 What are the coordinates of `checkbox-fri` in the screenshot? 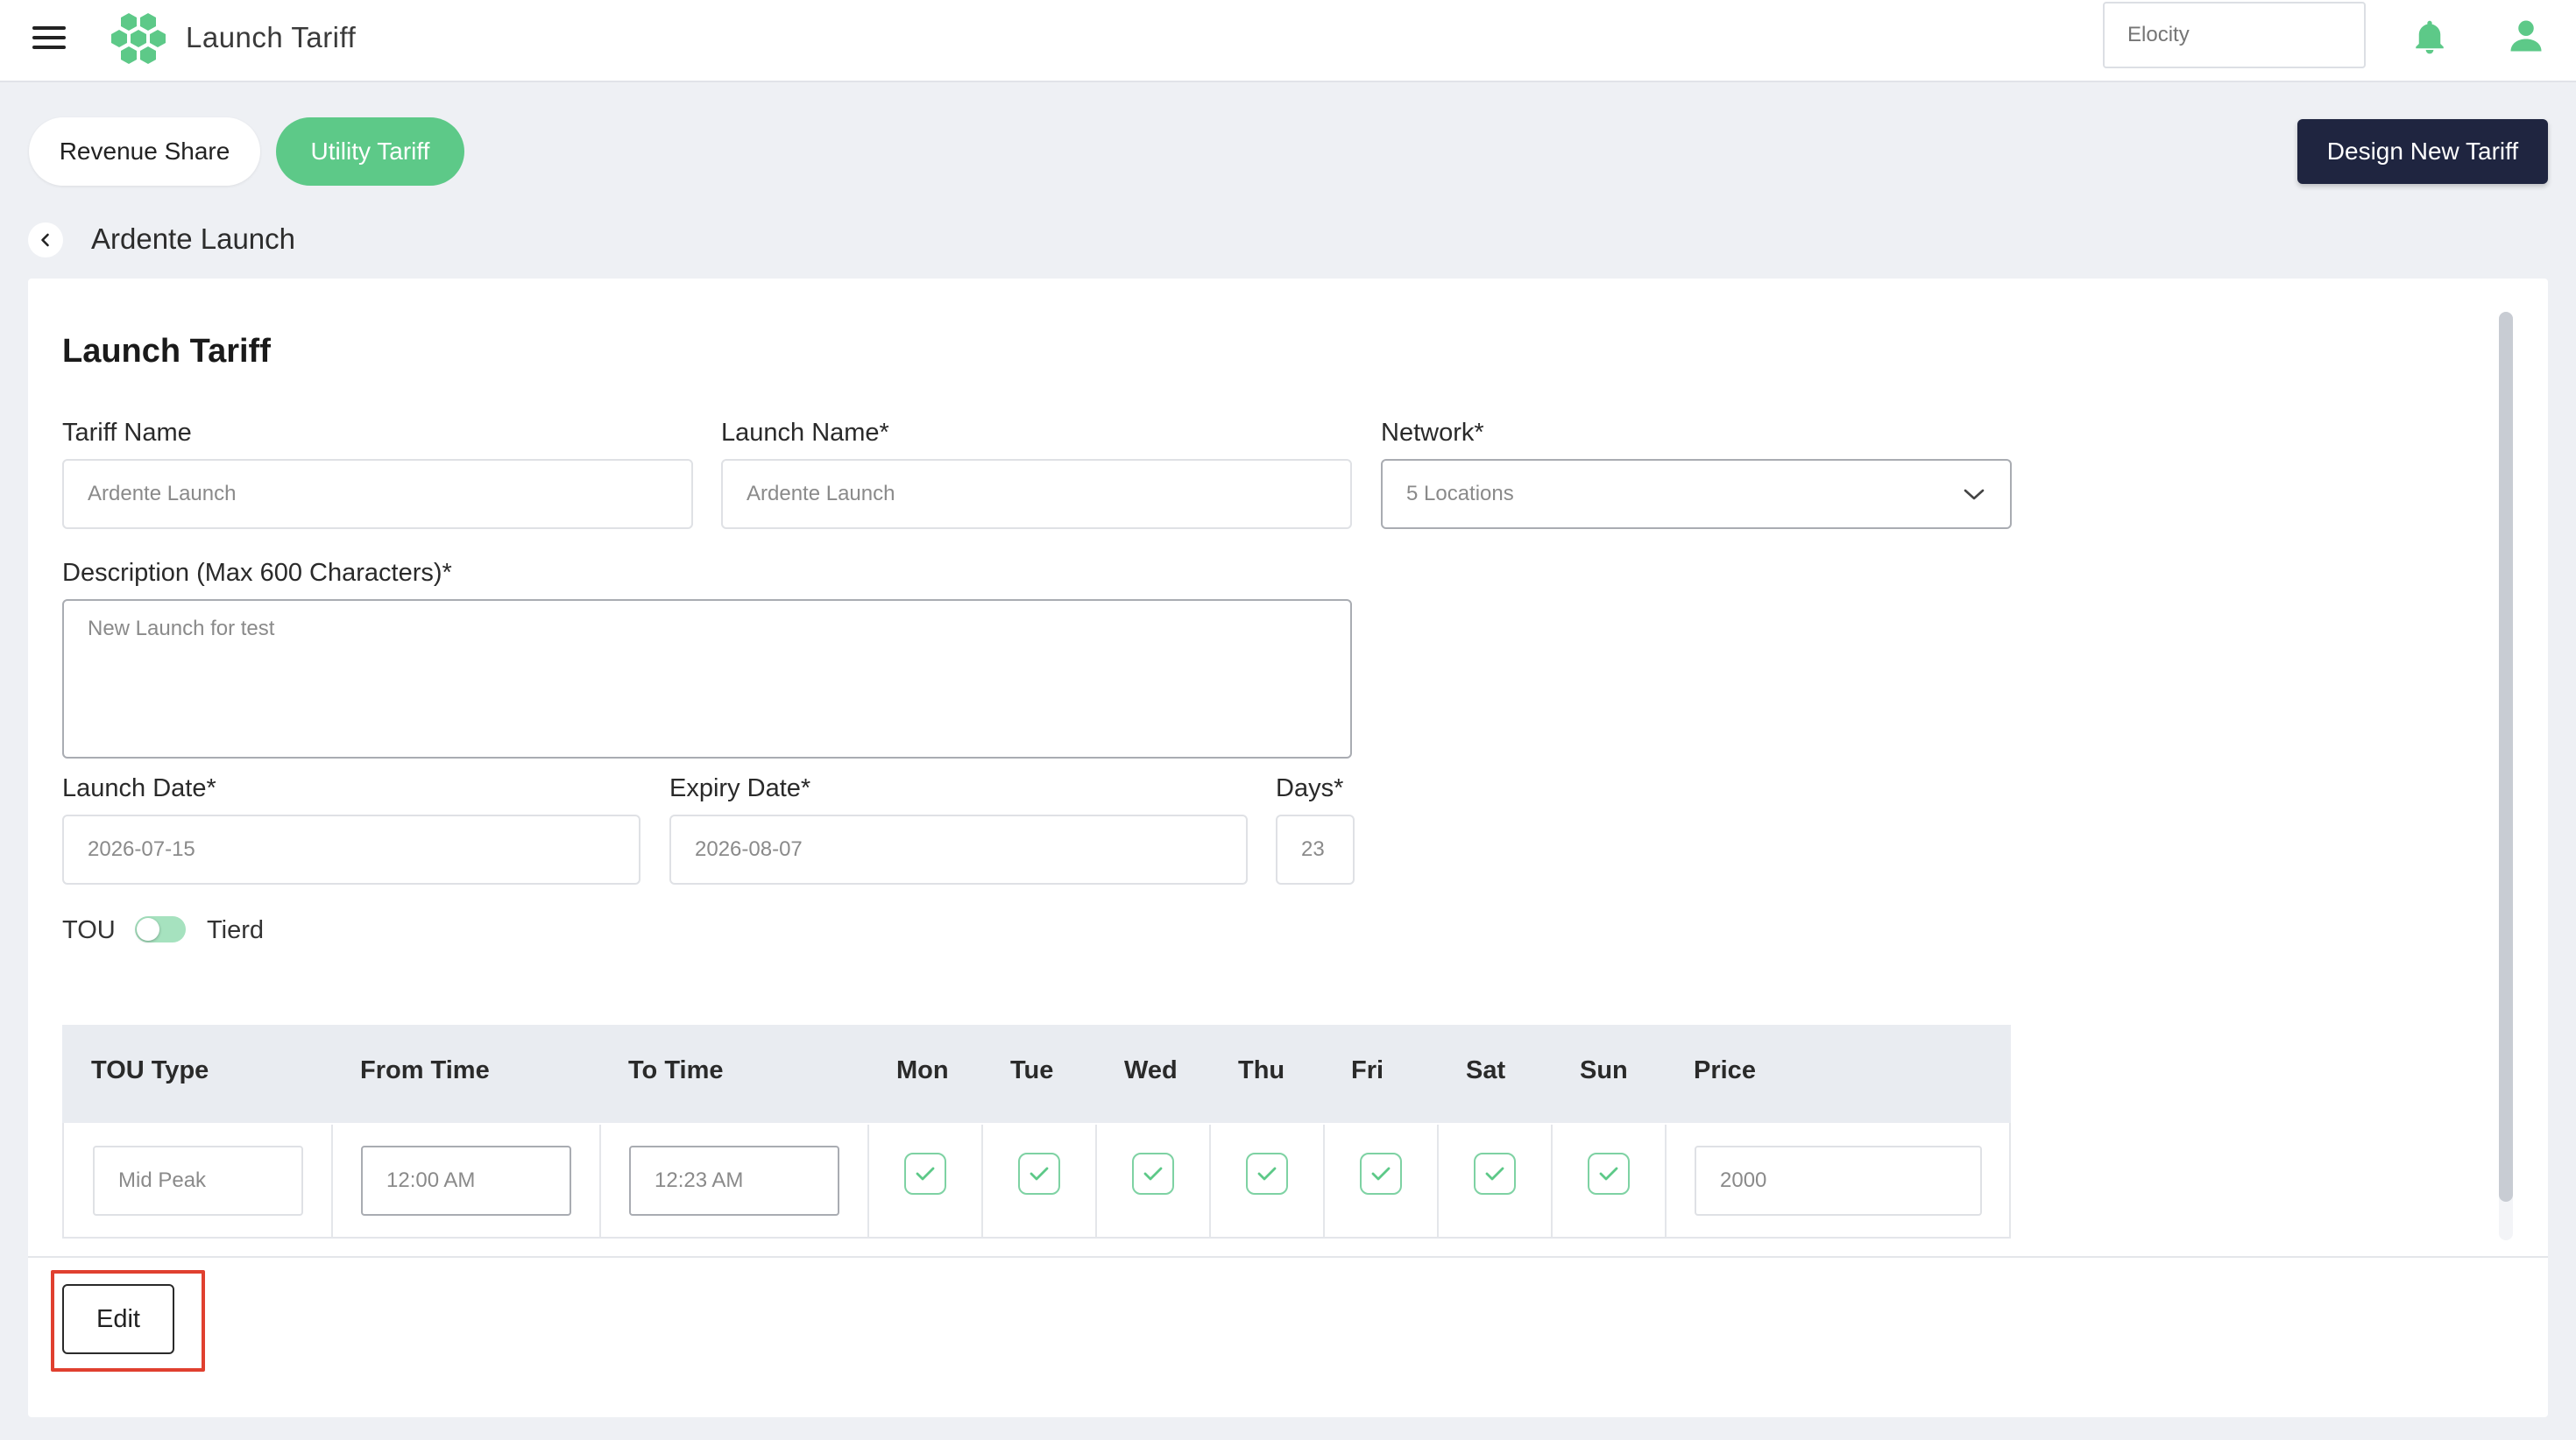 It's located at (1381, 1174).